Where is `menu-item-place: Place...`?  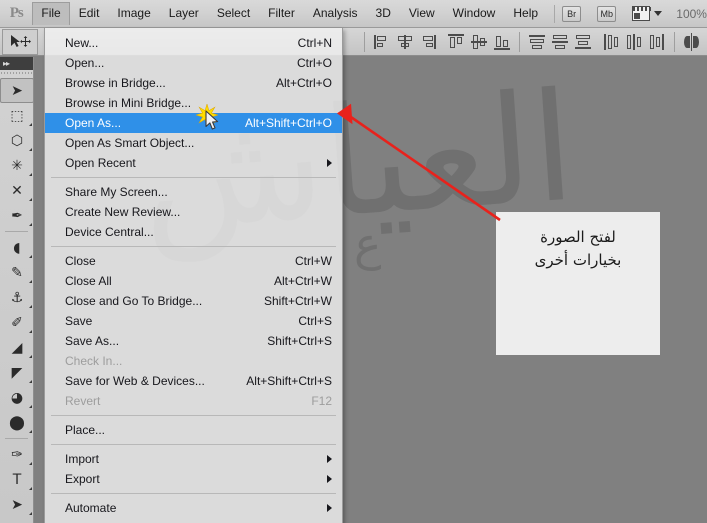
menu-item-place: Place... is located at coordinates (193, 430).